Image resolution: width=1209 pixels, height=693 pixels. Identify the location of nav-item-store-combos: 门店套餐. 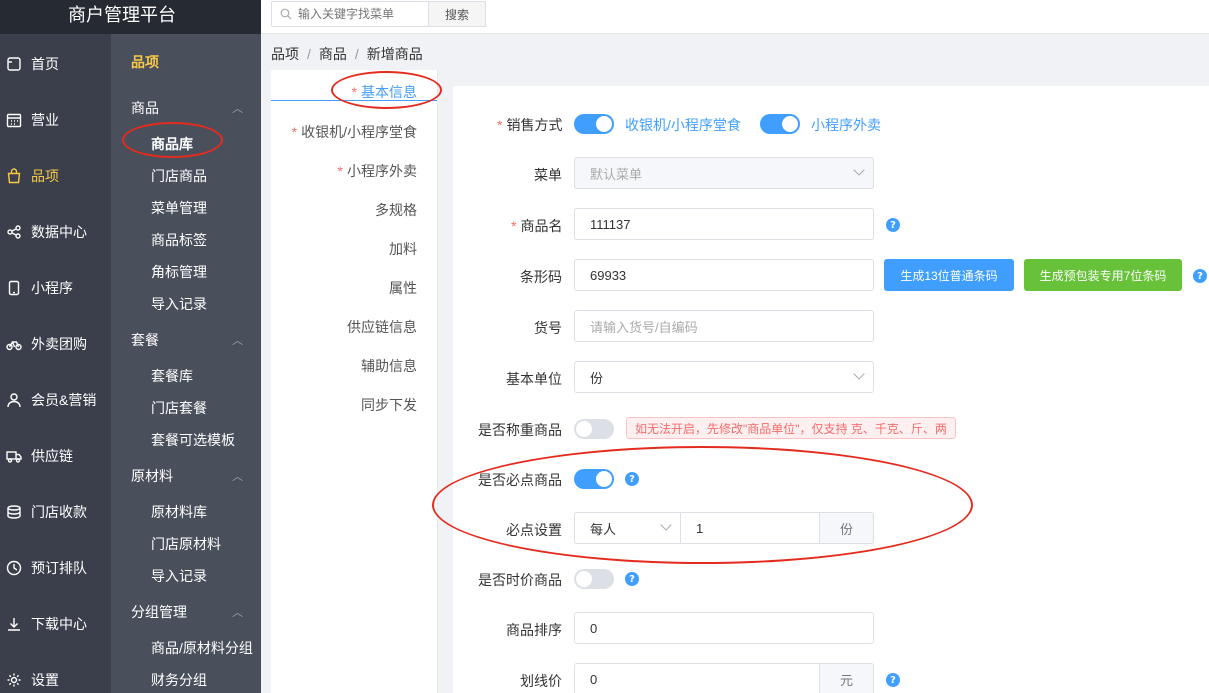
(179, 408).